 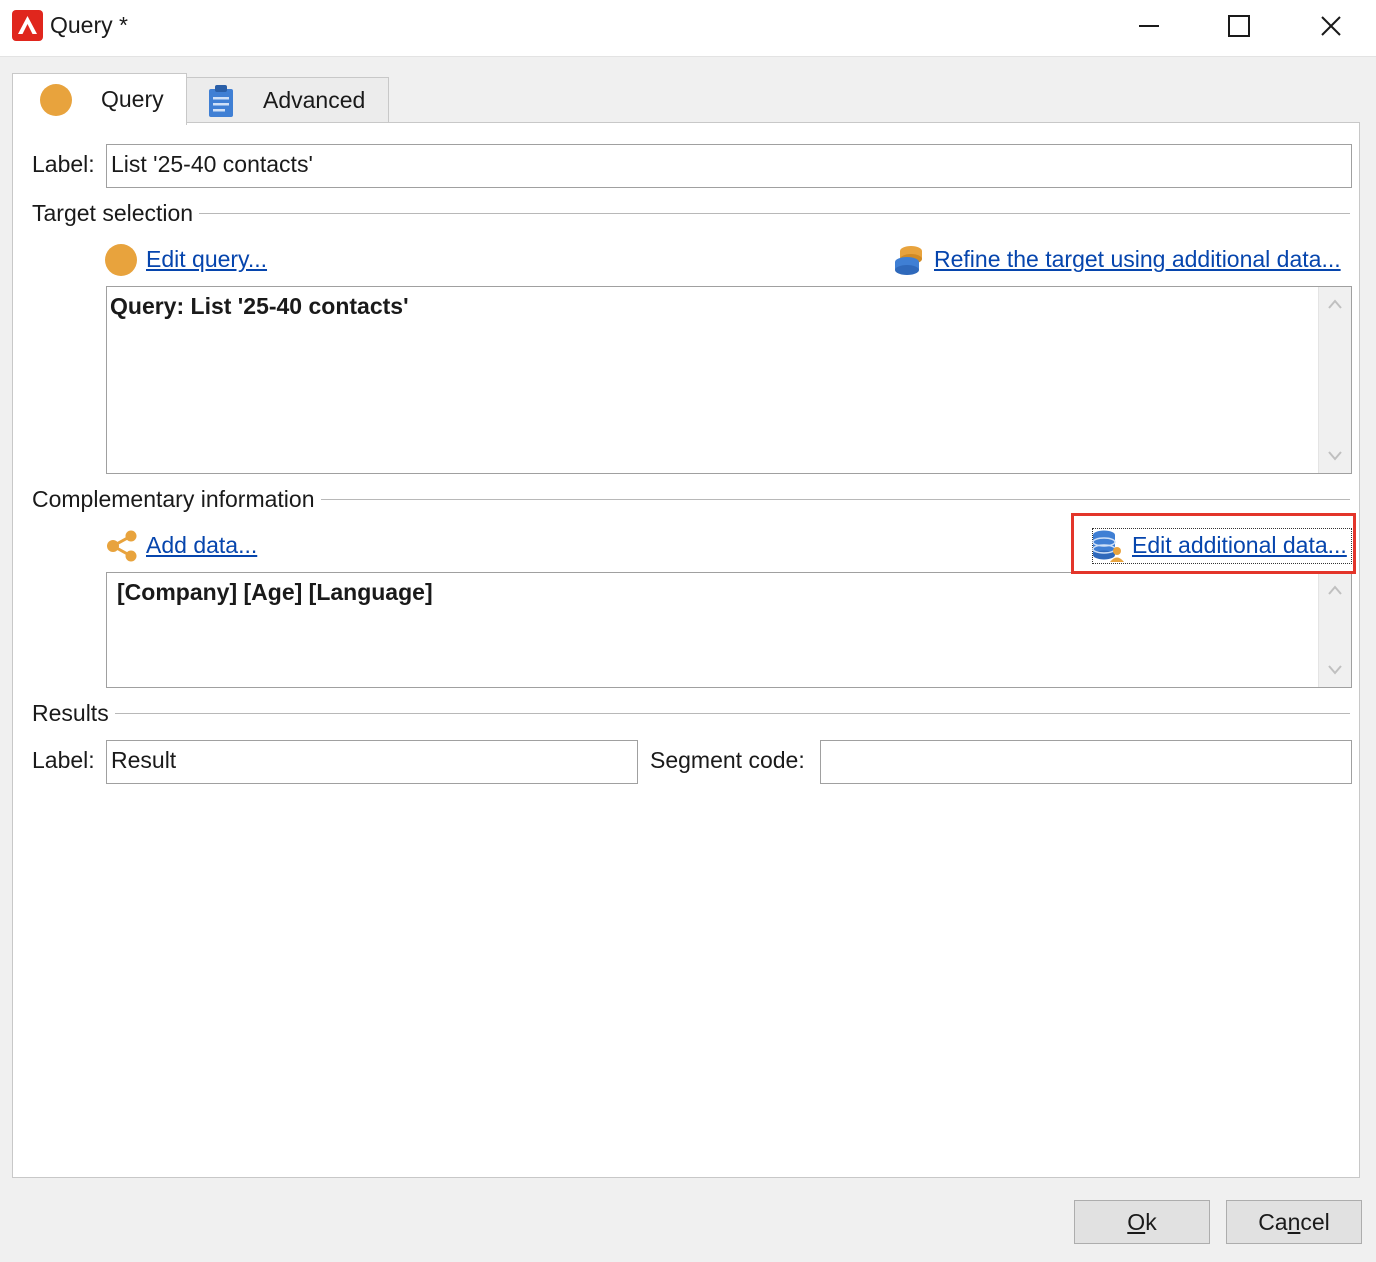 I want to click on cancel-button: Ca n cel, so click(x=1294, y=1222).